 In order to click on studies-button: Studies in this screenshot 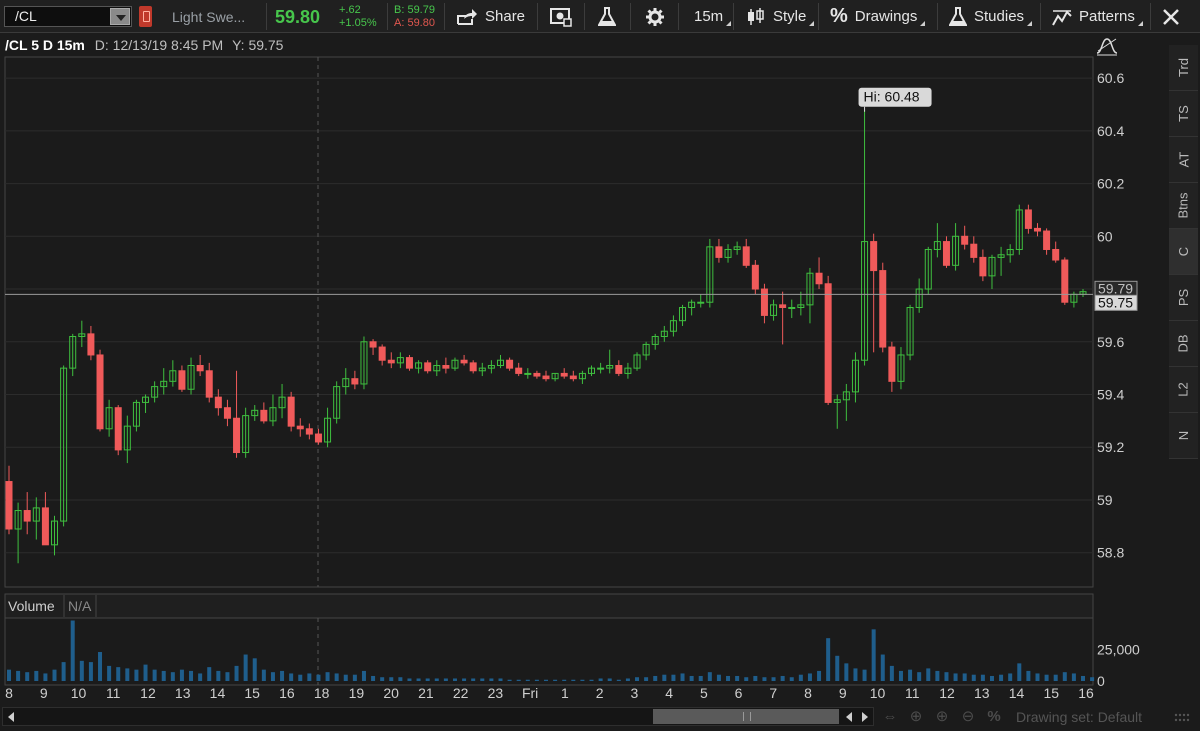, I will do `click(991, 16)`.